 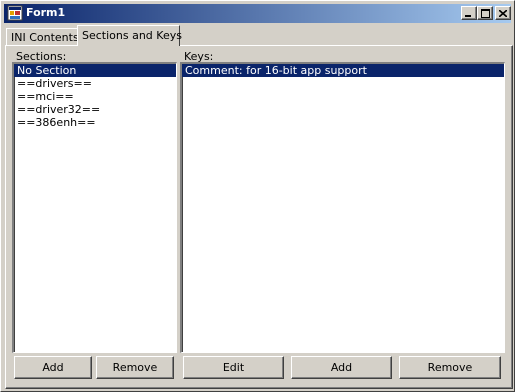 What do you see at coordinates (42, 36) in the screenshot?
I see `tab-ini-contents: INI Contents` at bounding box center [42, 36].